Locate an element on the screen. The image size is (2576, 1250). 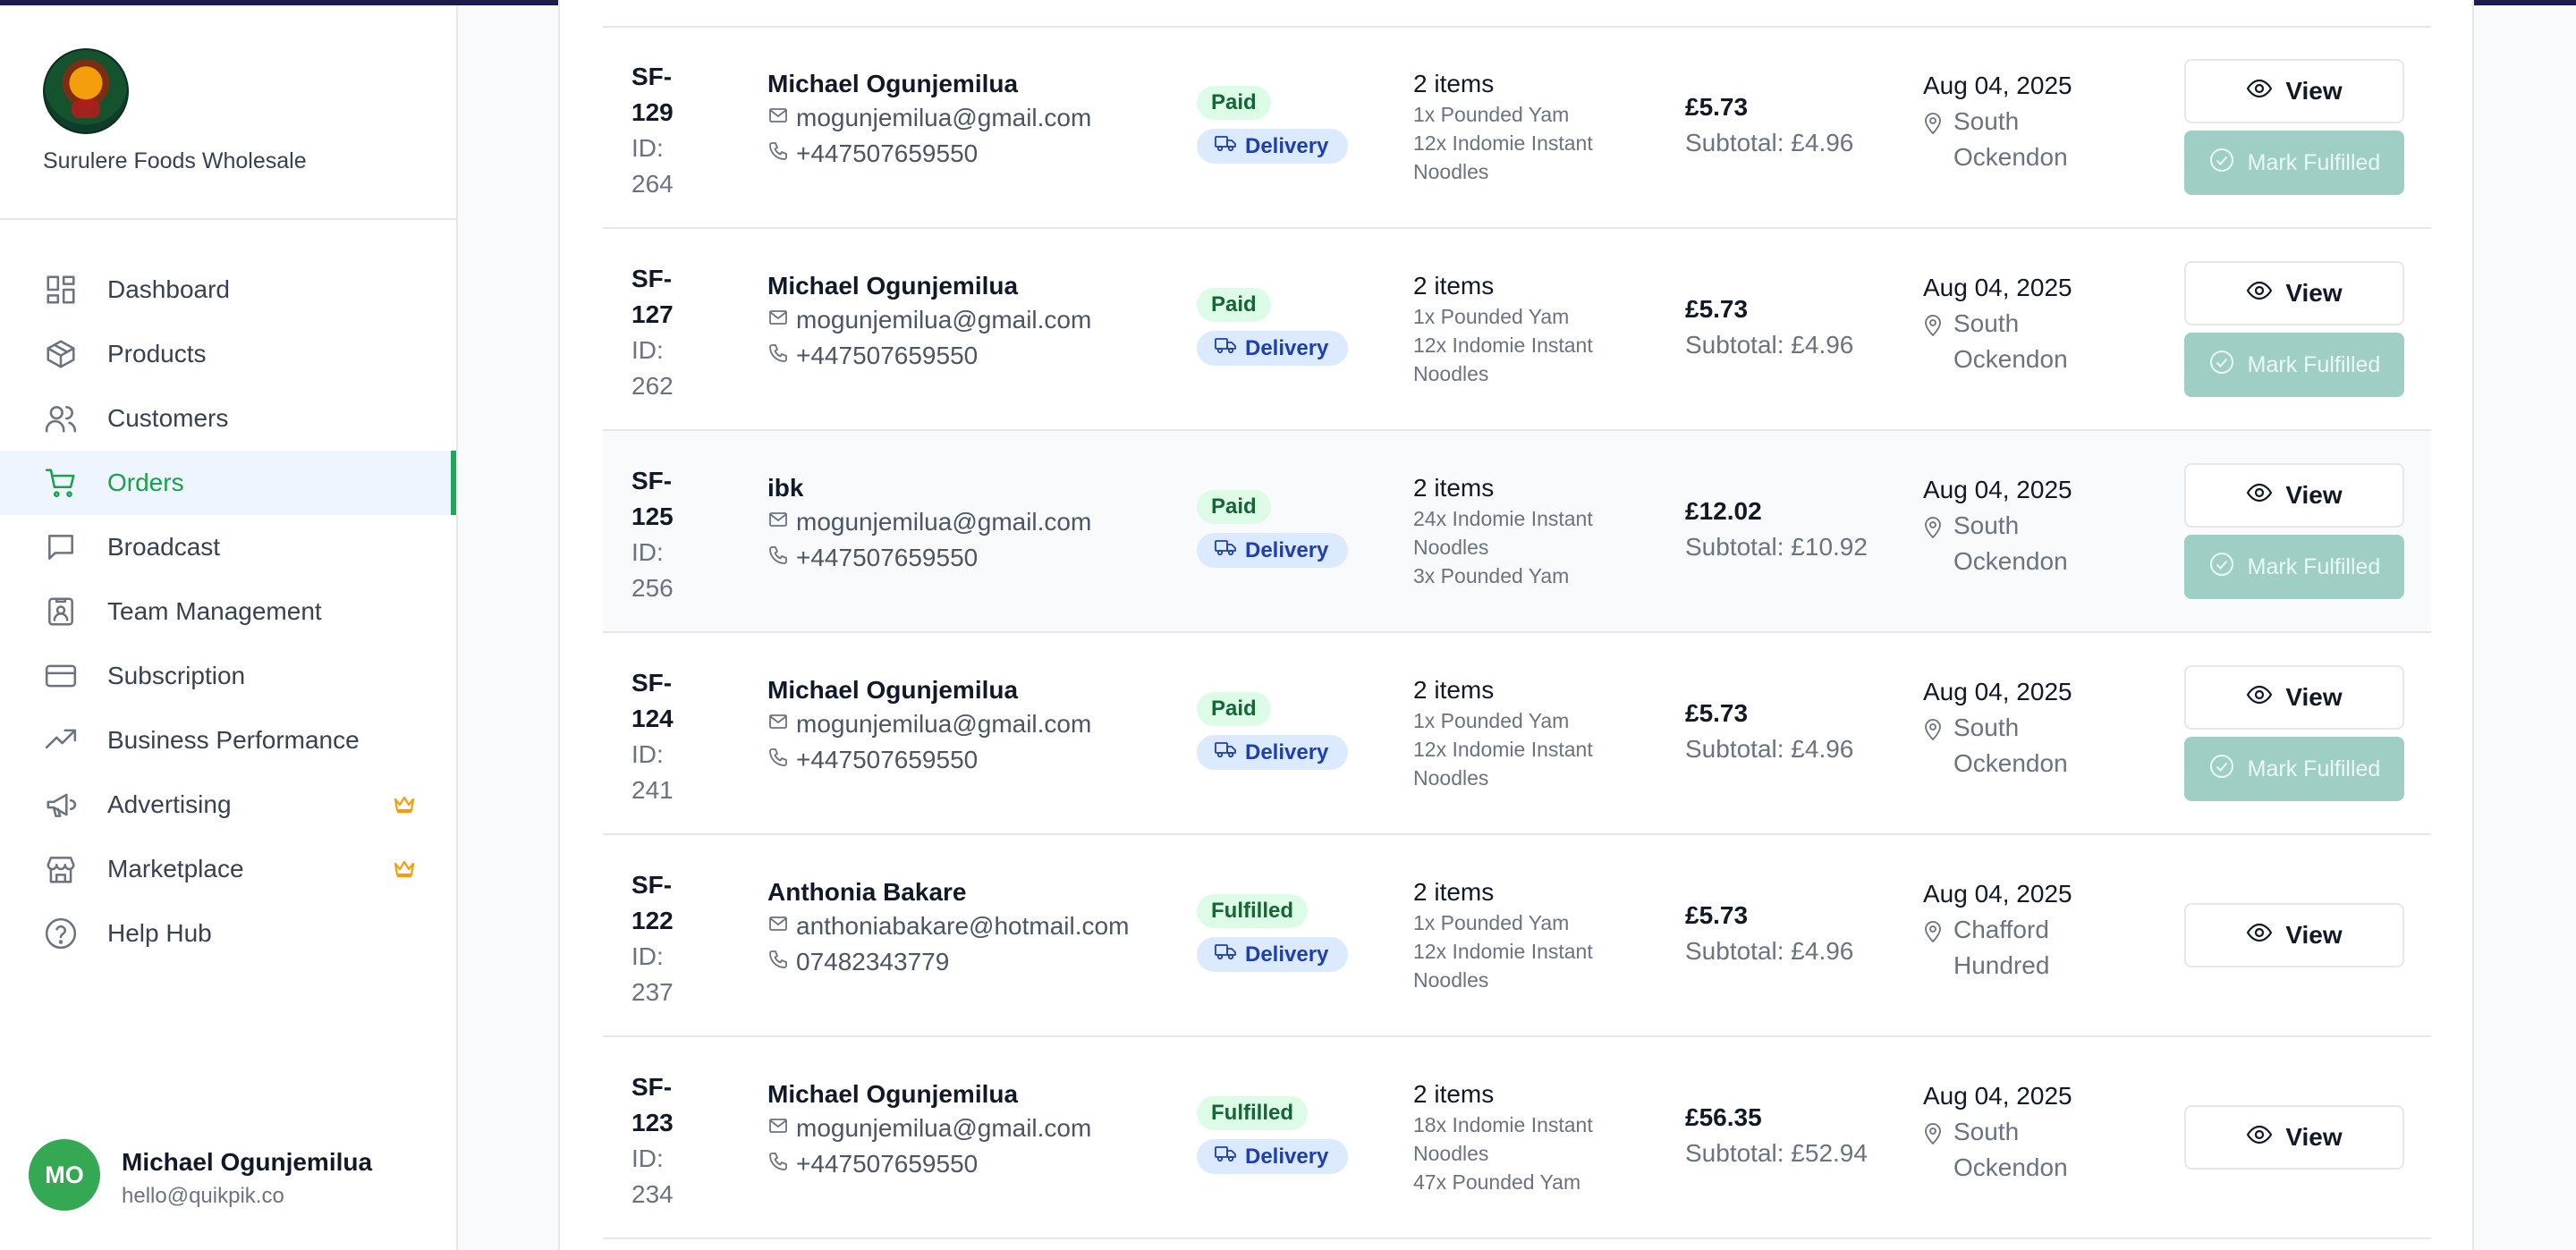
avatar: MO is located at coordinates (64, 1175).